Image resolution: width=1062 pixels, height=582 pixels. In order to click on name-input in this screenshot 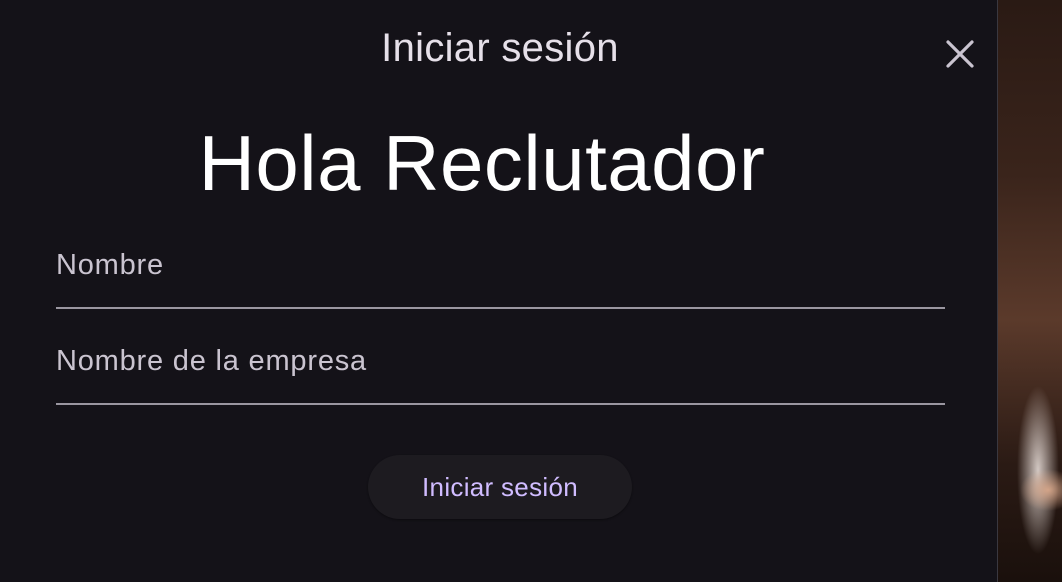, I will do `click(500, 274)`.